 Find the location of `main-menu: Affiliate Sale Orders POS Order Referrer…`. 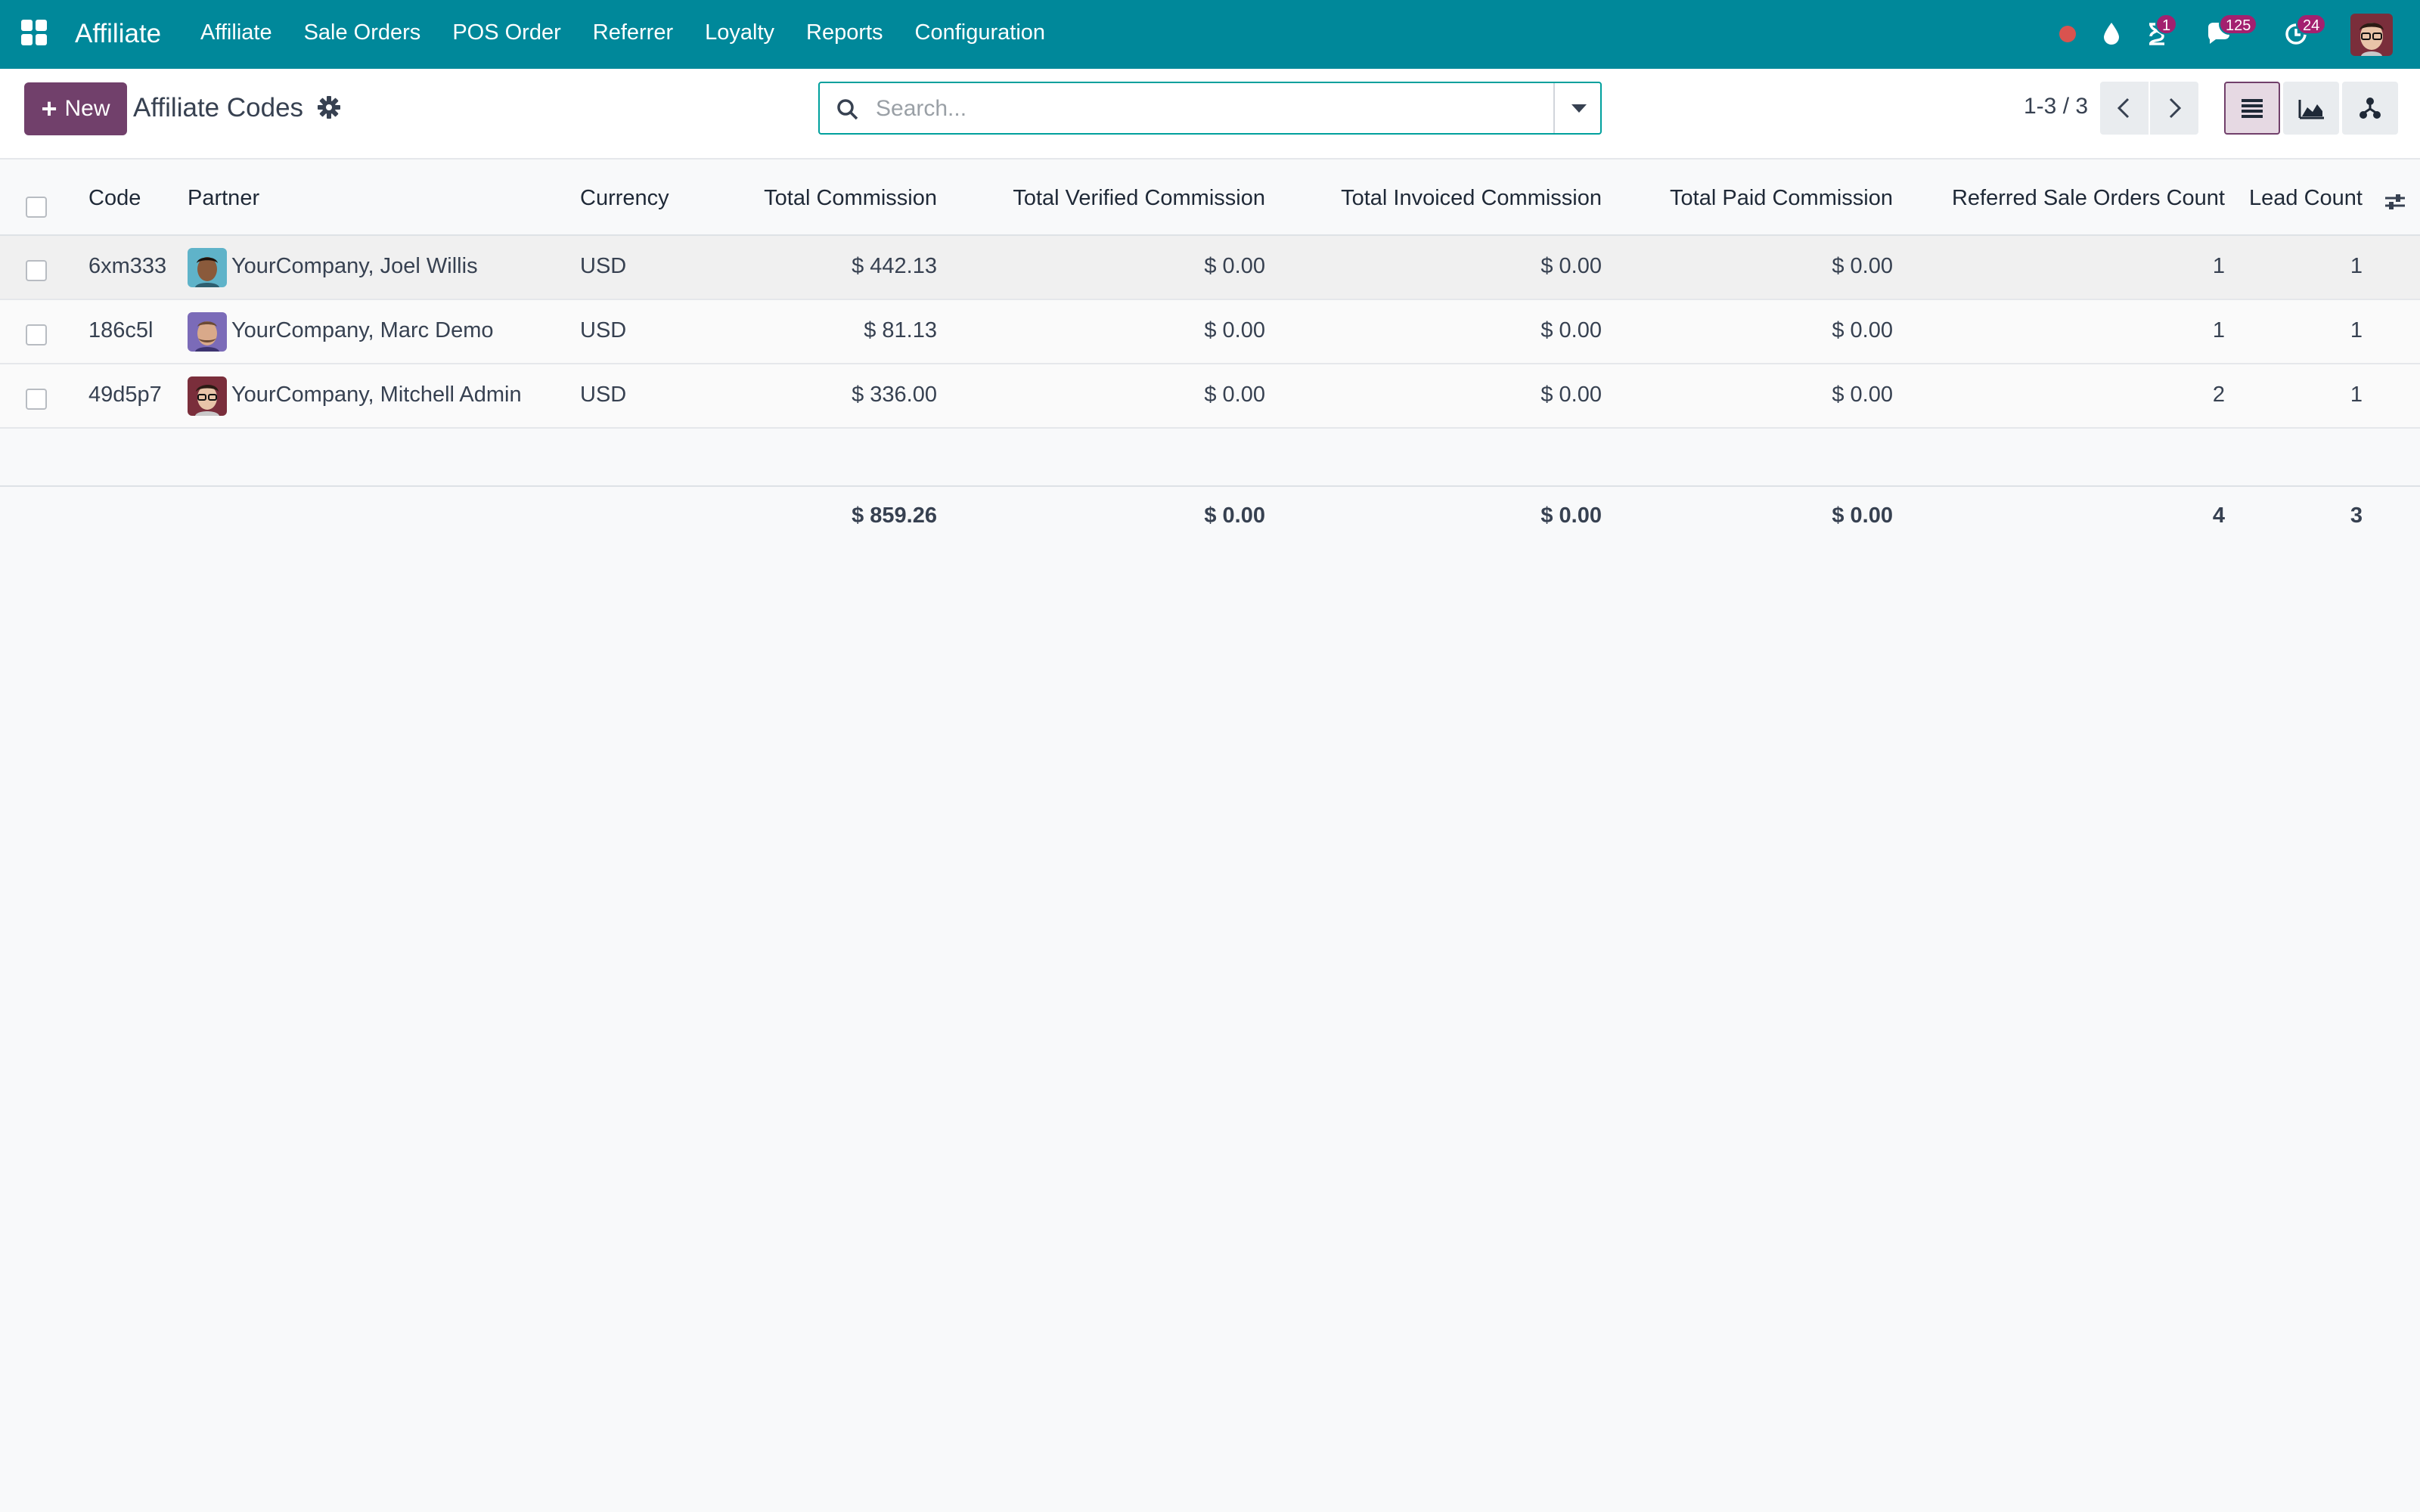

main-menu: Affiliate Sale Orders POS Order Referrer… is located at coordinates (638, 32).